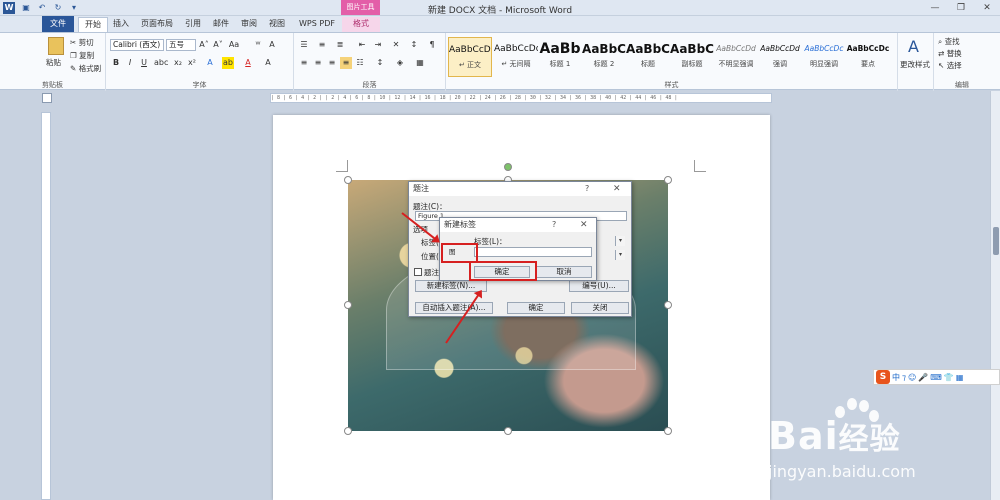 The width and height of the screenshot is (1000, 500). I want to click on italic-icon: I, so click(130, 63).